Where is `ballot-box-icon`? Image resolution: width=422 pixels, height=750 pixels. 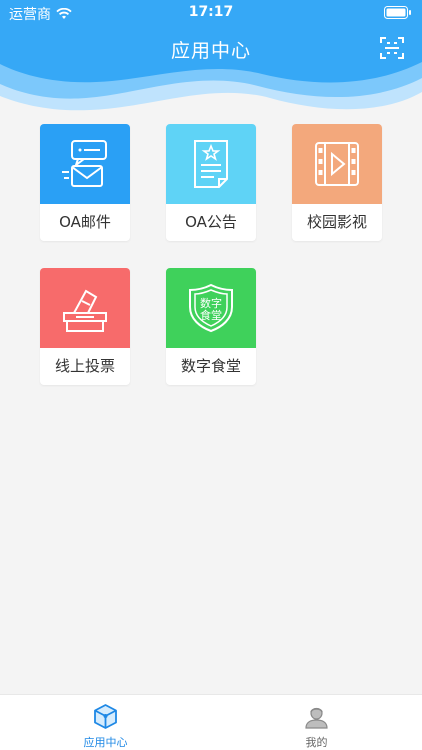
ballot-box-icon is located at coordinates (85, 310).